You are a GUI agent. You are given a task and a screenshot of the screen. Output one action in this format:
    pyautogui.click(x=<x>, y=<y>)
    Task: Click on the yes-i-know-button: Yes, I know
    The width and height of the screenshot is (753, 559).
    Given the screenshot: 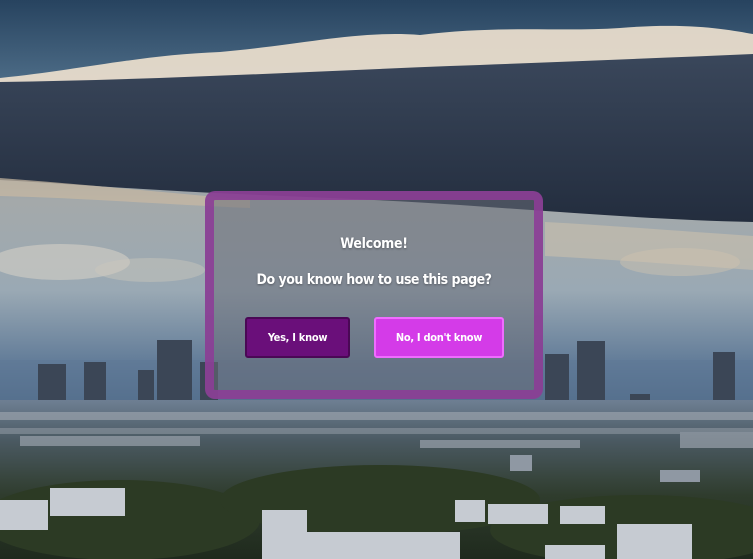 What is the action you would take?
    pyautogui.click(x=297, y=337)
    